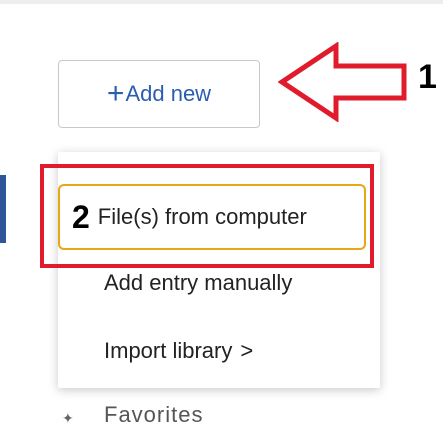  What do you see at coordinates (342, 82) in the screenshot?
I see `annotation-arrow-left-icon` at bounding box center [342, 82].